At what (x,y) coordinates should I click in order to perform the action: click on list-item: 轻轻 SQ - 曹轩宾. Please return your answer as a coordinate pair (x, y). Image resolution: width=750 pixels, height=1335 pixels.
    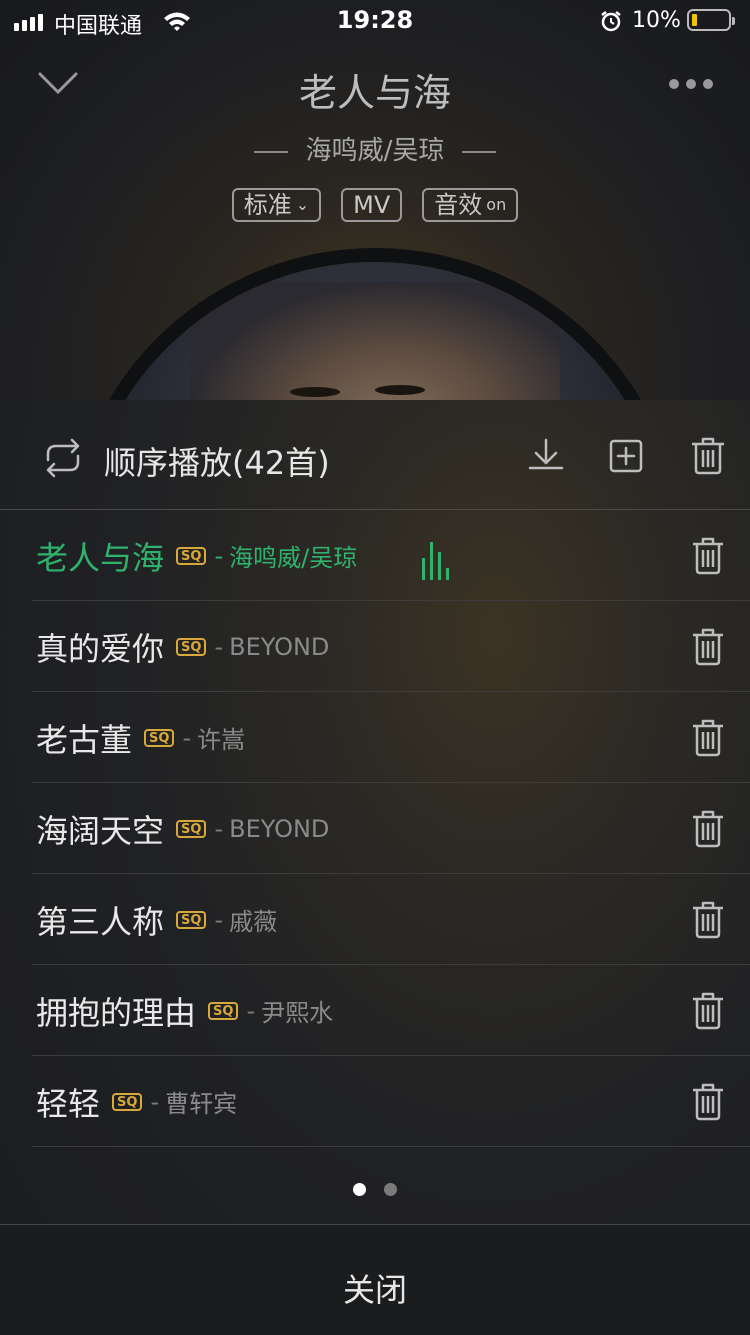
    Looking at the image, I should click on (375, 1101).